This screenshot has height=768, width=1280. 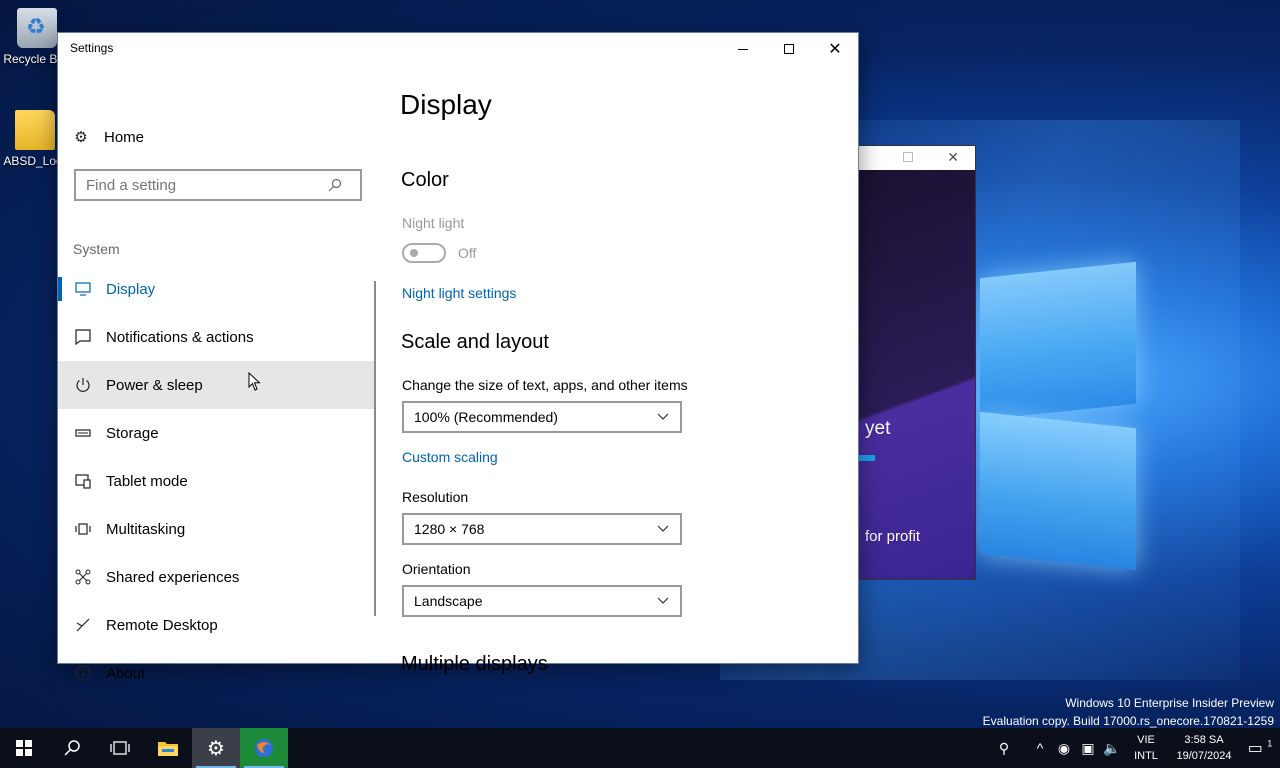 What do you see at coordinates (124, 137) in the screenshot?
I see `nav-home-label: Home` at bounding box center [124, 137].